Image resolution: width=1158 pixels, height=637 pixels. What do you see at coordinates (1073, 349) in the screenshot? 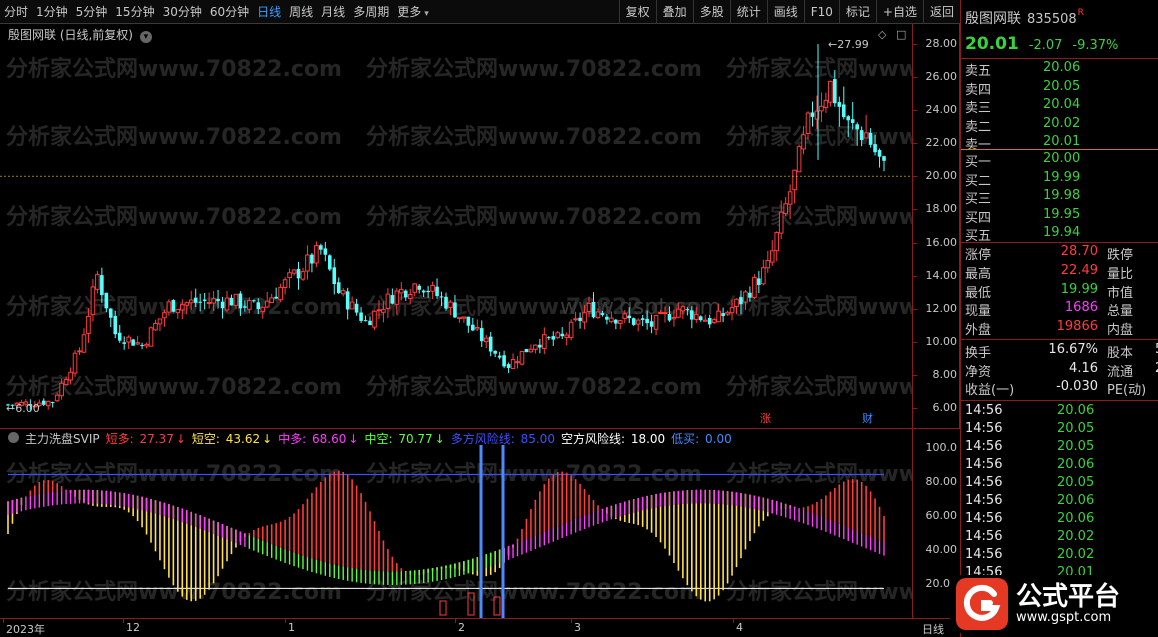
I see `fin-value: 16.67%` at bounding box center [1073, 349].